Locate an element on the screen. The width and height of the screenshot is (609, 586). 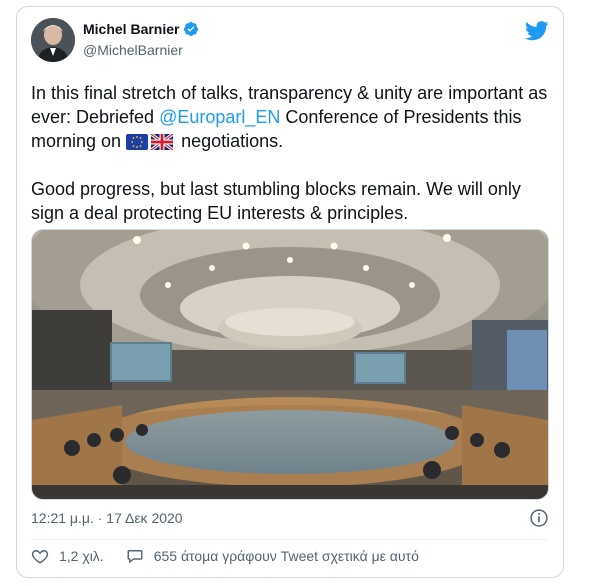
author-row: Michel Barnier is located at coordinates (141, 29).